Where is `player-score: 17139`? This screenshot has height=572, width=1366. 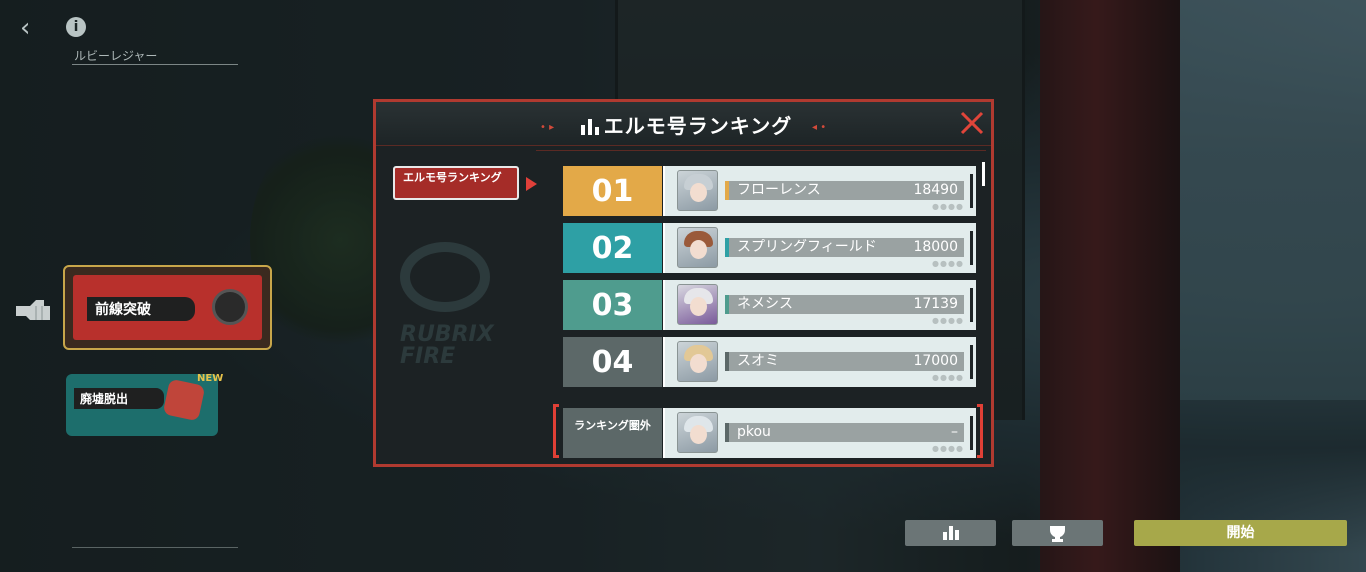
player-score: 17139 is located at coordinates (935, 304).